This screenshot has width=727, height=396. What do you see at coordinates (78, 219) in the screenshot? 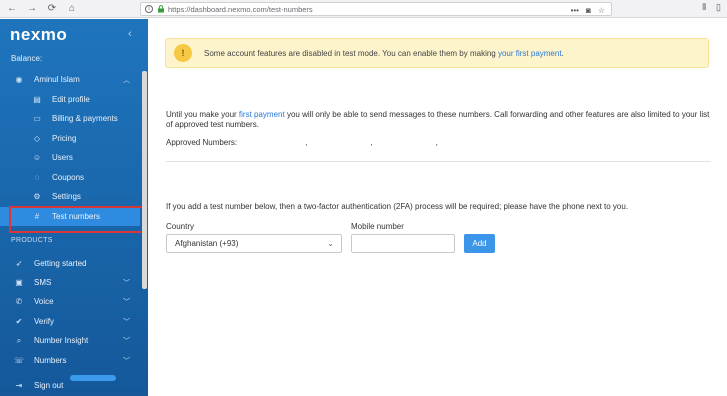
I see `highlight-annotation` at bounding box center [78, 219].